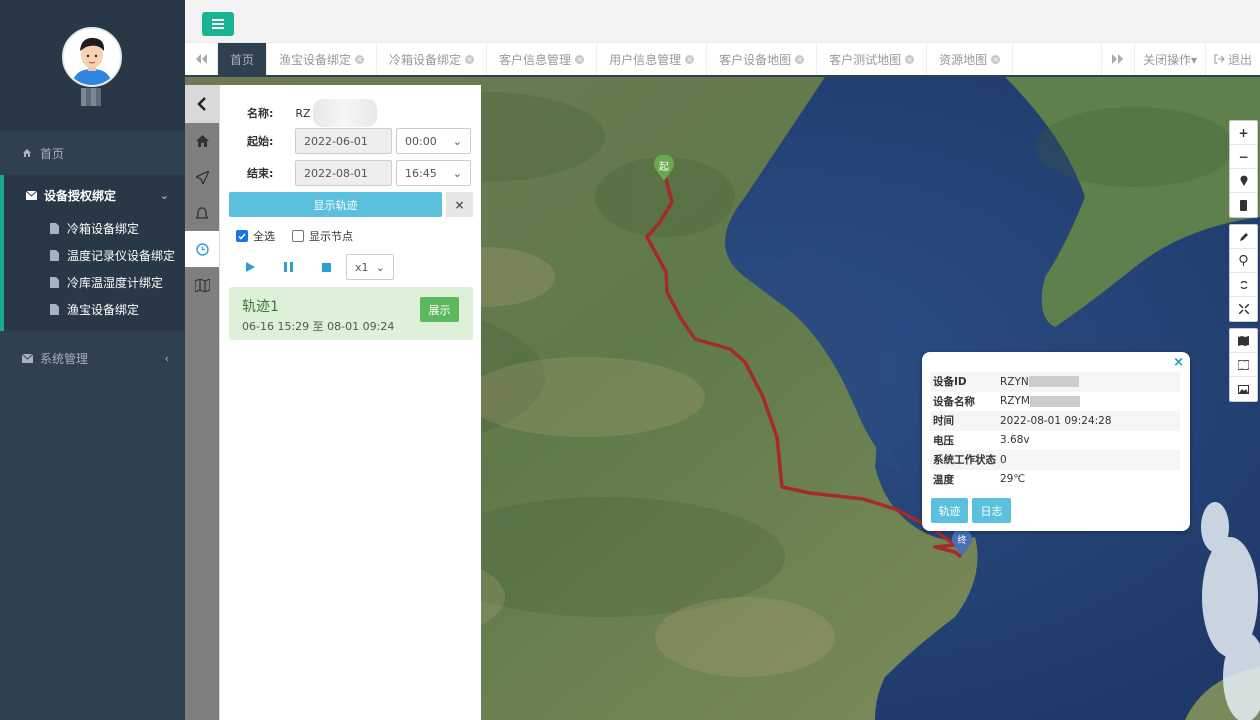  I want to click on end-time-select: 16:45 ⌄, so click(433, 173).